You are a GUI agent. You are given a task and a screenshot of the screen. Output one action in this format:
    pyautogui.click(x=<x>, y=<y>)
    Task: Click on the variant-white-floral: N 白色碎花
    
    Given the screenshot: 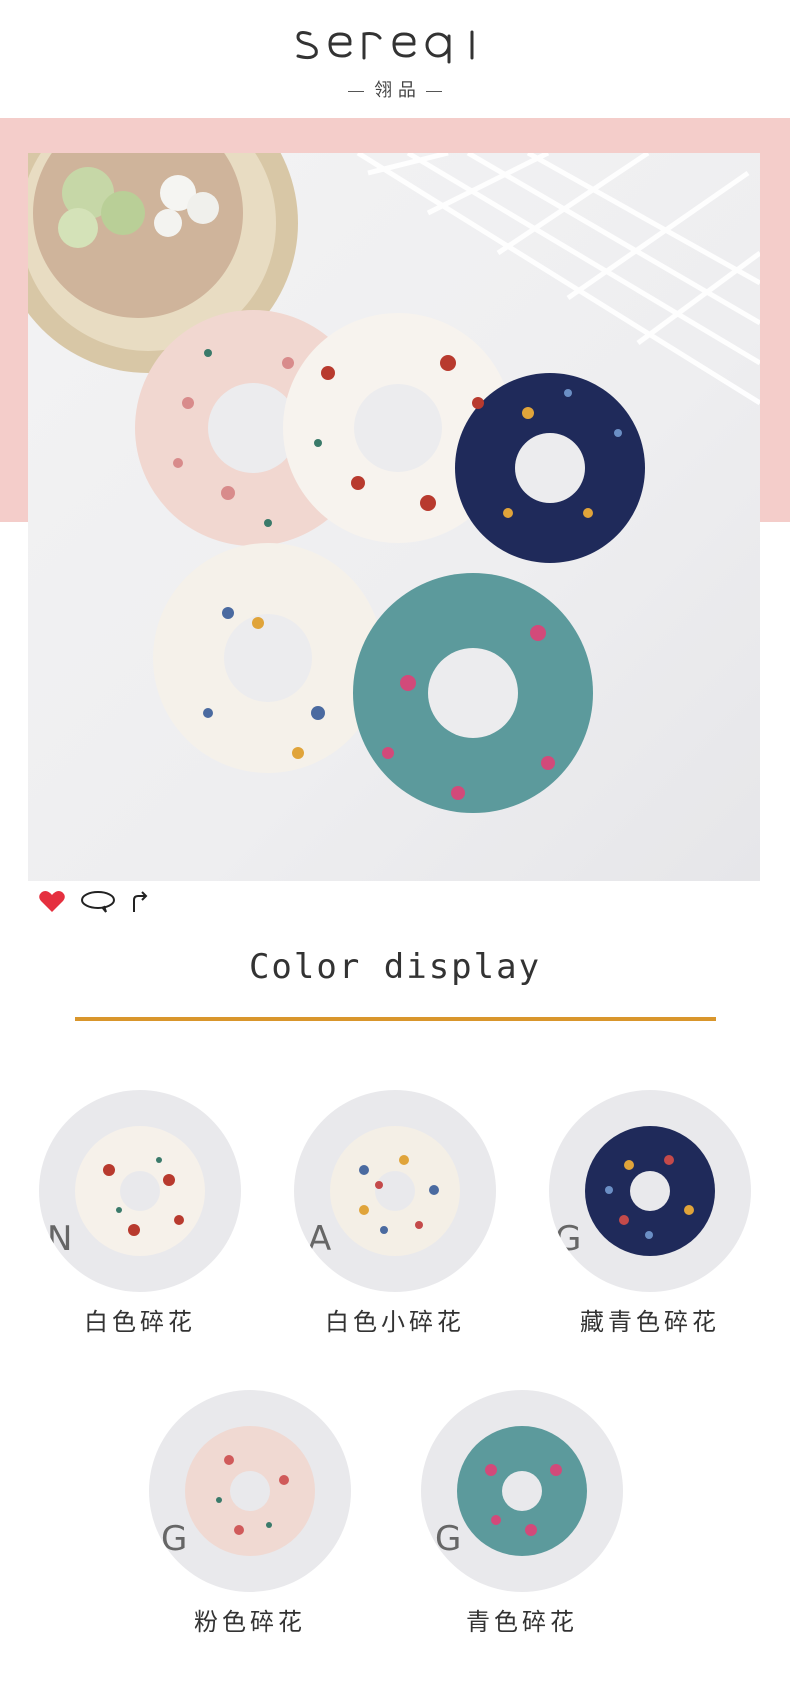 What is the action you would take?
    pyautogui.click(x=140, y=1214)
    